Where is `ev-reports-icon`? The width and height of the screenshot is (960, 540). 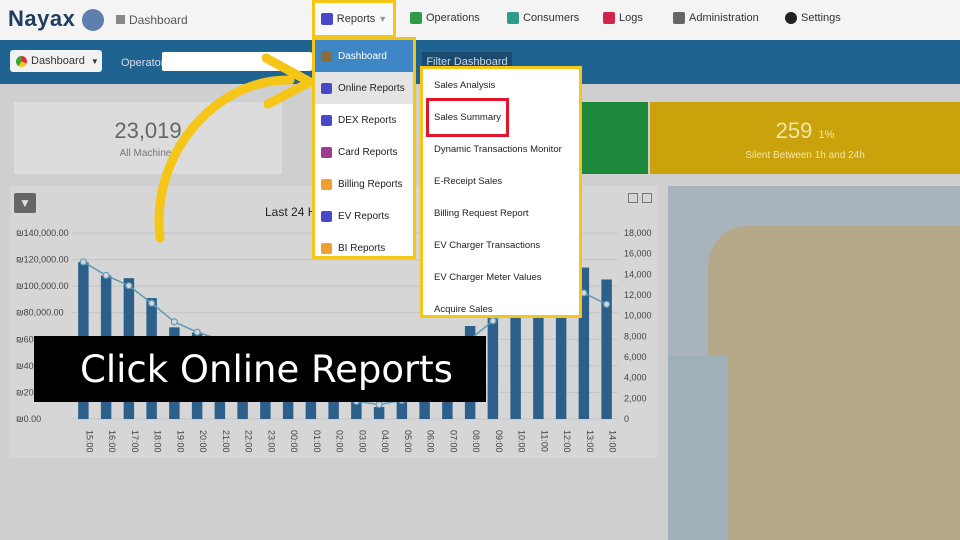 ev-reports-icon is located at coordinates (326, 216).